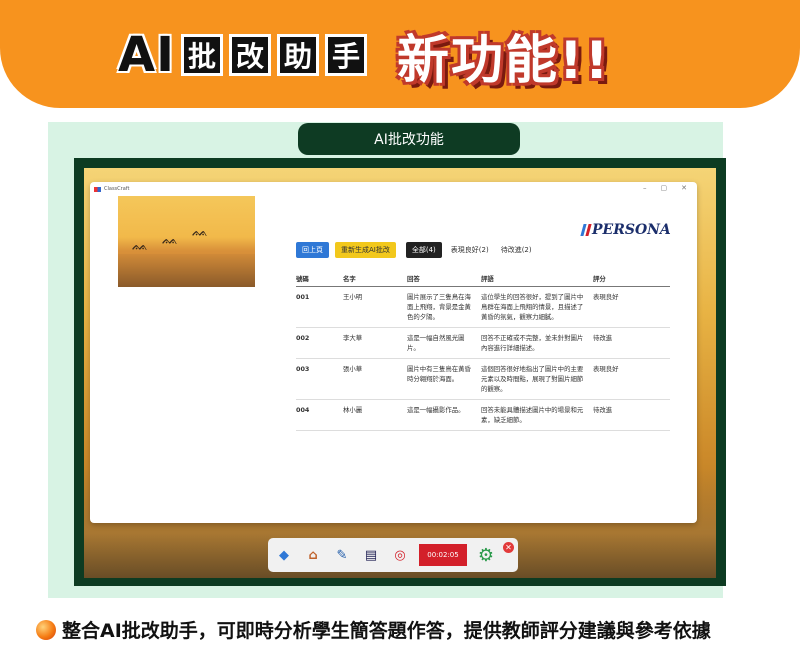  What do you see at coordinates (436, 410) in the screenshot?
I see `row-answer: 這是一幅攝影作品。` at bounding box center [436, 410].